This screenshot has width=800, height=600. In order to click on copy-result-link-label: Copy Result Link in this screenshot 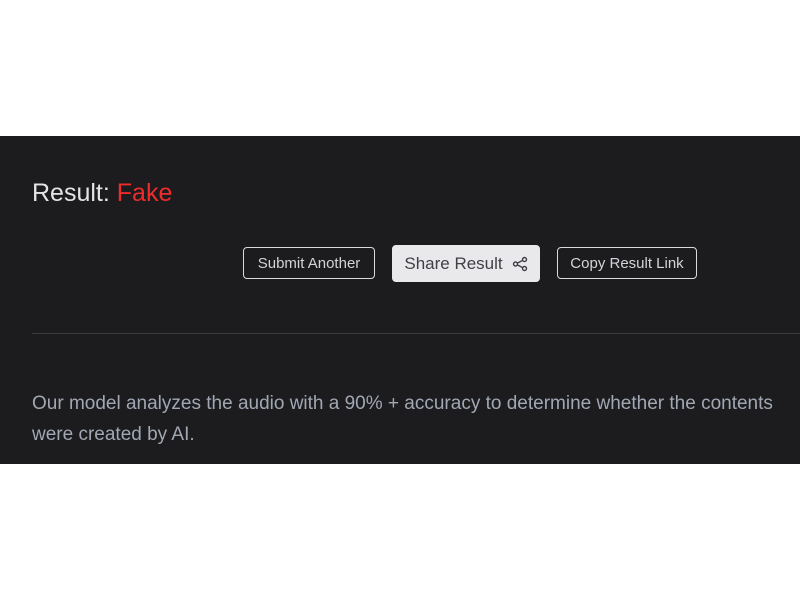, I will do `click(627, 263)`.